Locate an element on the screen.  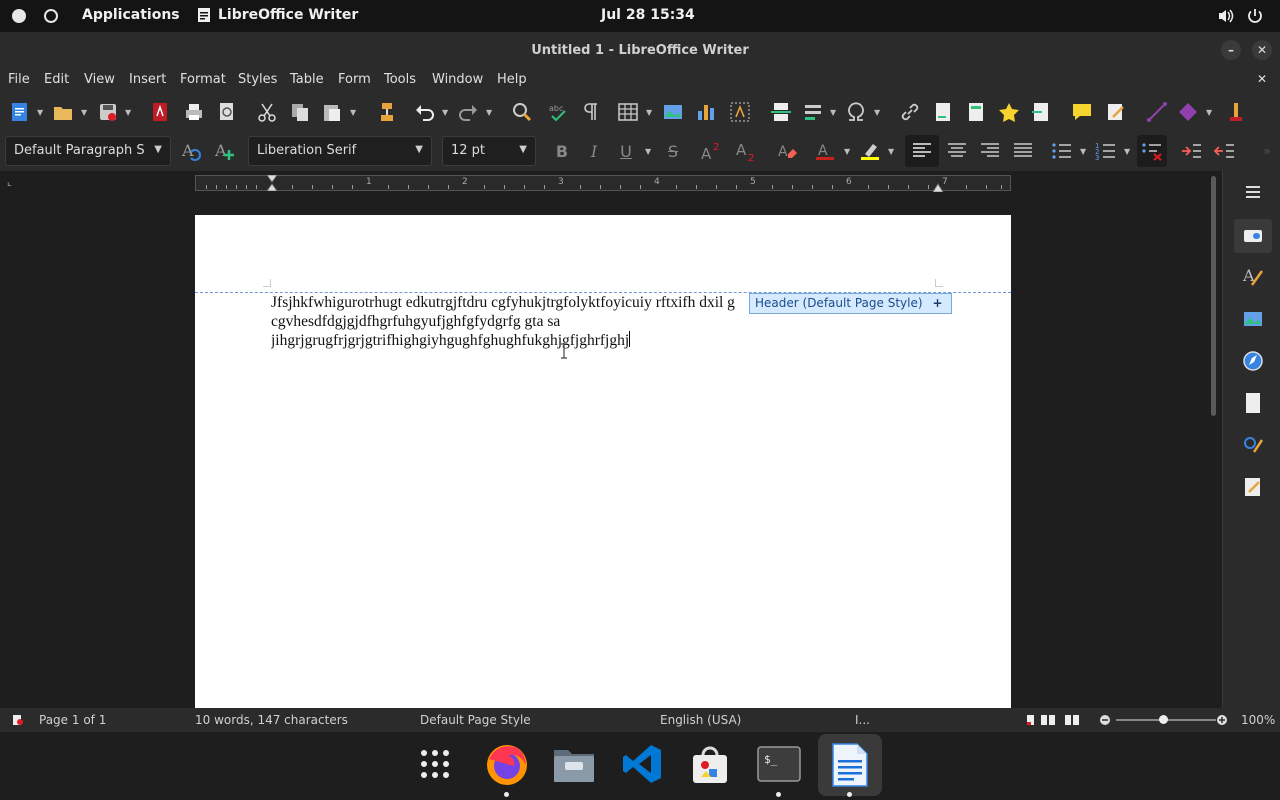
toolbar-overflow-icon: » is located at coordinates (1267, 151).